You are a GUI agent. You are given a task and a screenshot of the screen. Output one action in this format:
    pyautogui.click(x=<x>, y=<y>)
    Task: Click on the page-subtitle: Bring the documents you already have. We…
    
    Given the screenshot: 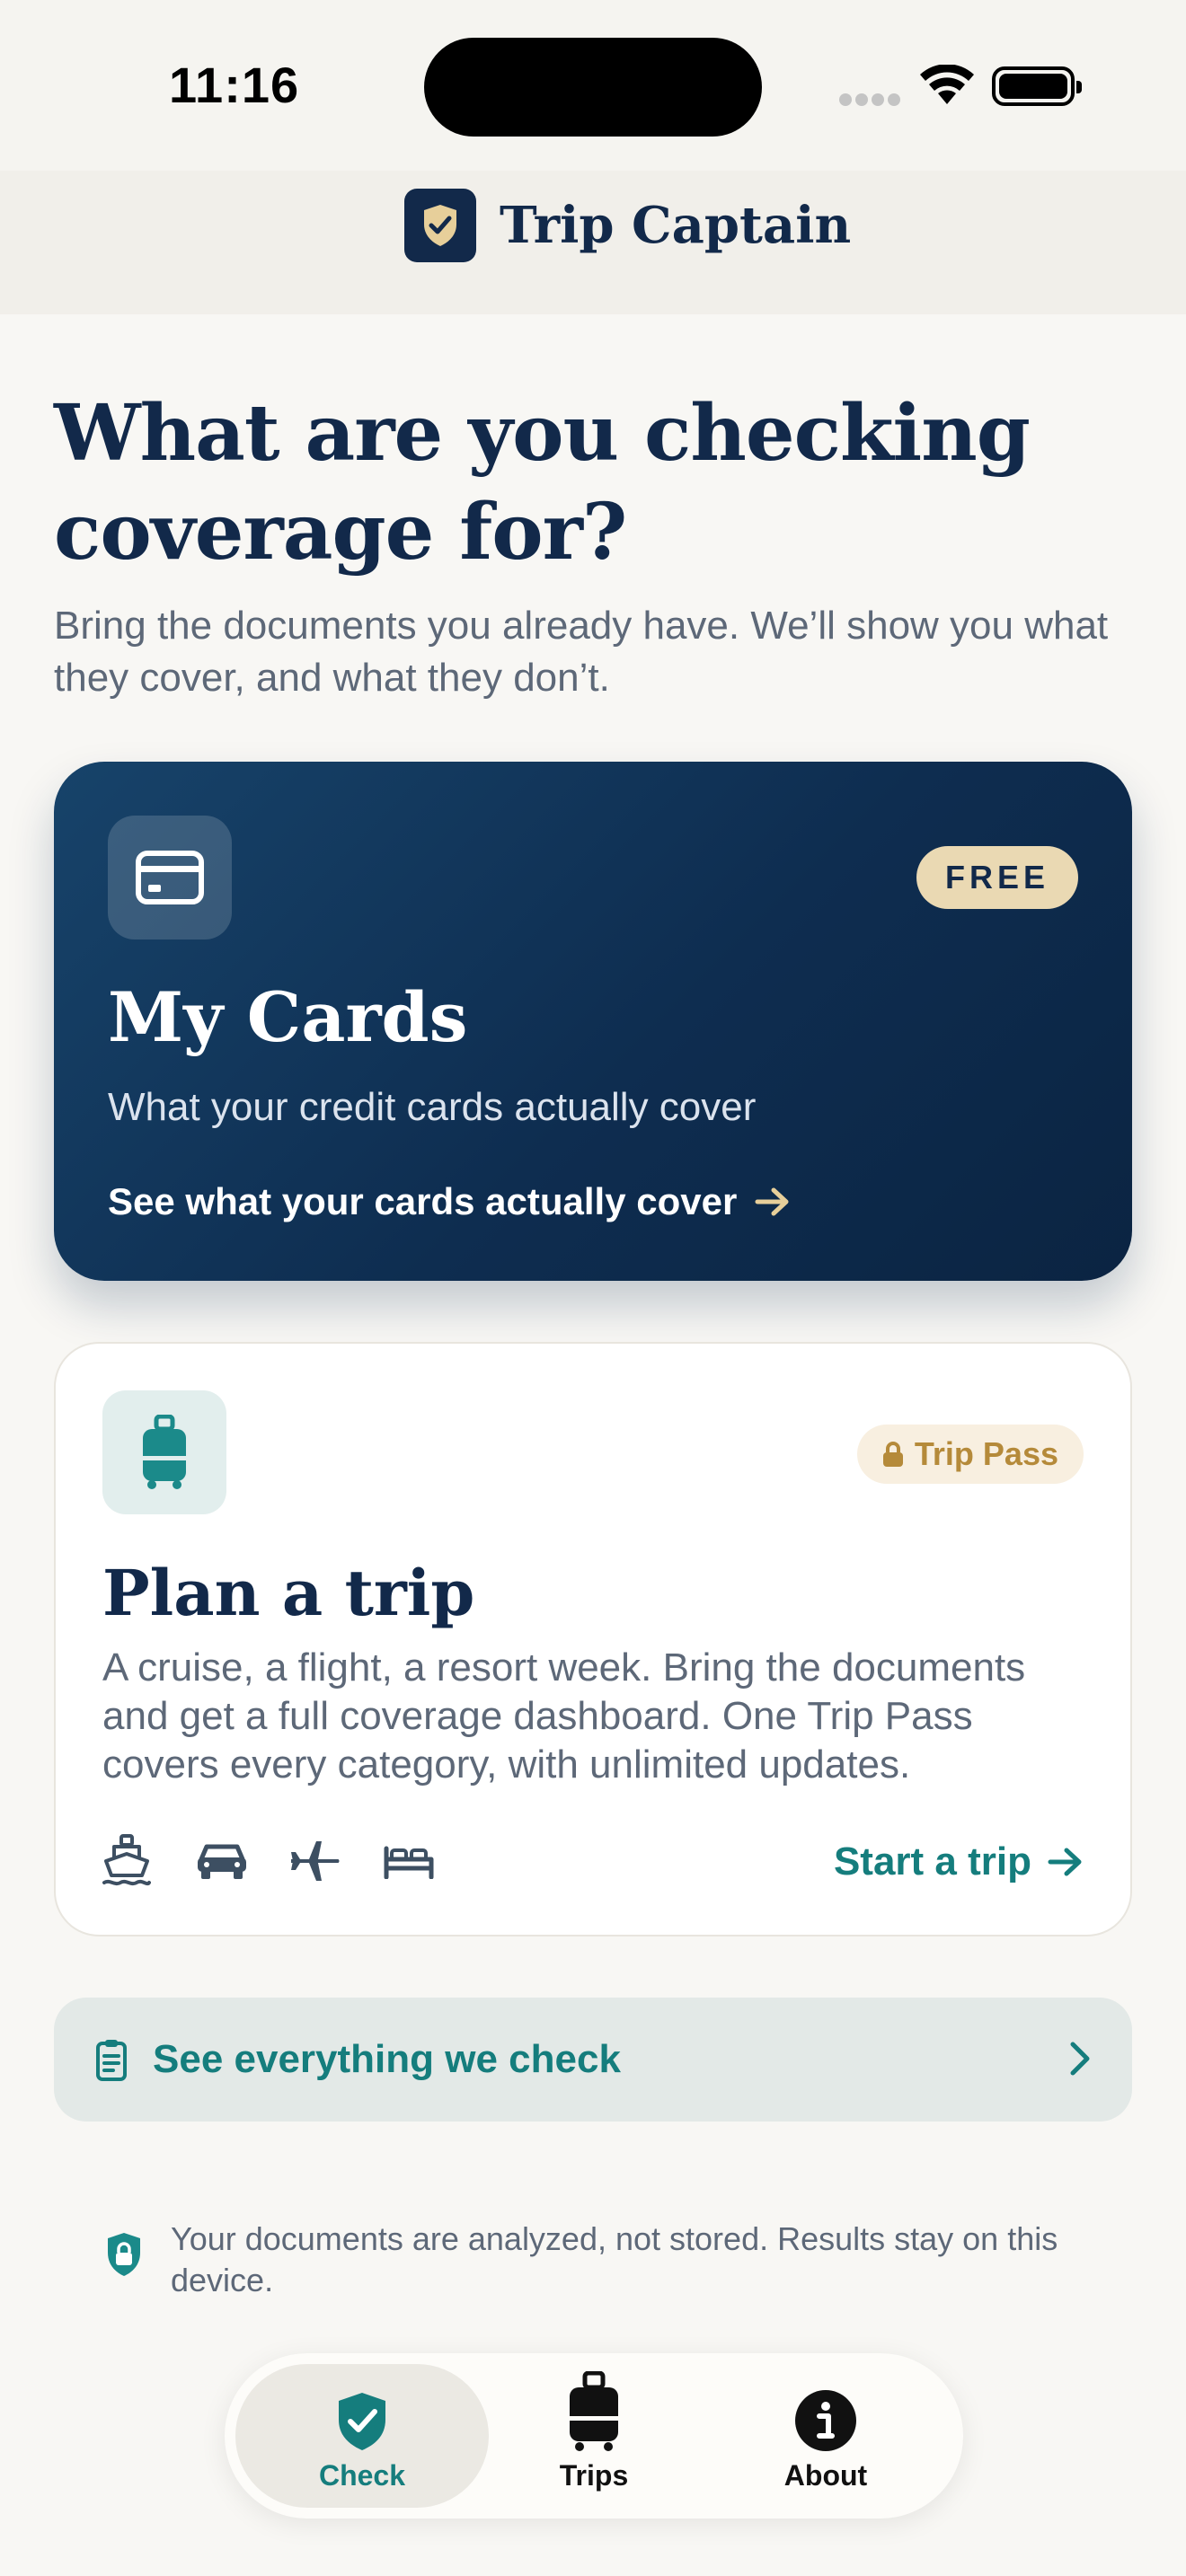 What is the action you would take?
    pyautogui.click(x=581, y=652)
    